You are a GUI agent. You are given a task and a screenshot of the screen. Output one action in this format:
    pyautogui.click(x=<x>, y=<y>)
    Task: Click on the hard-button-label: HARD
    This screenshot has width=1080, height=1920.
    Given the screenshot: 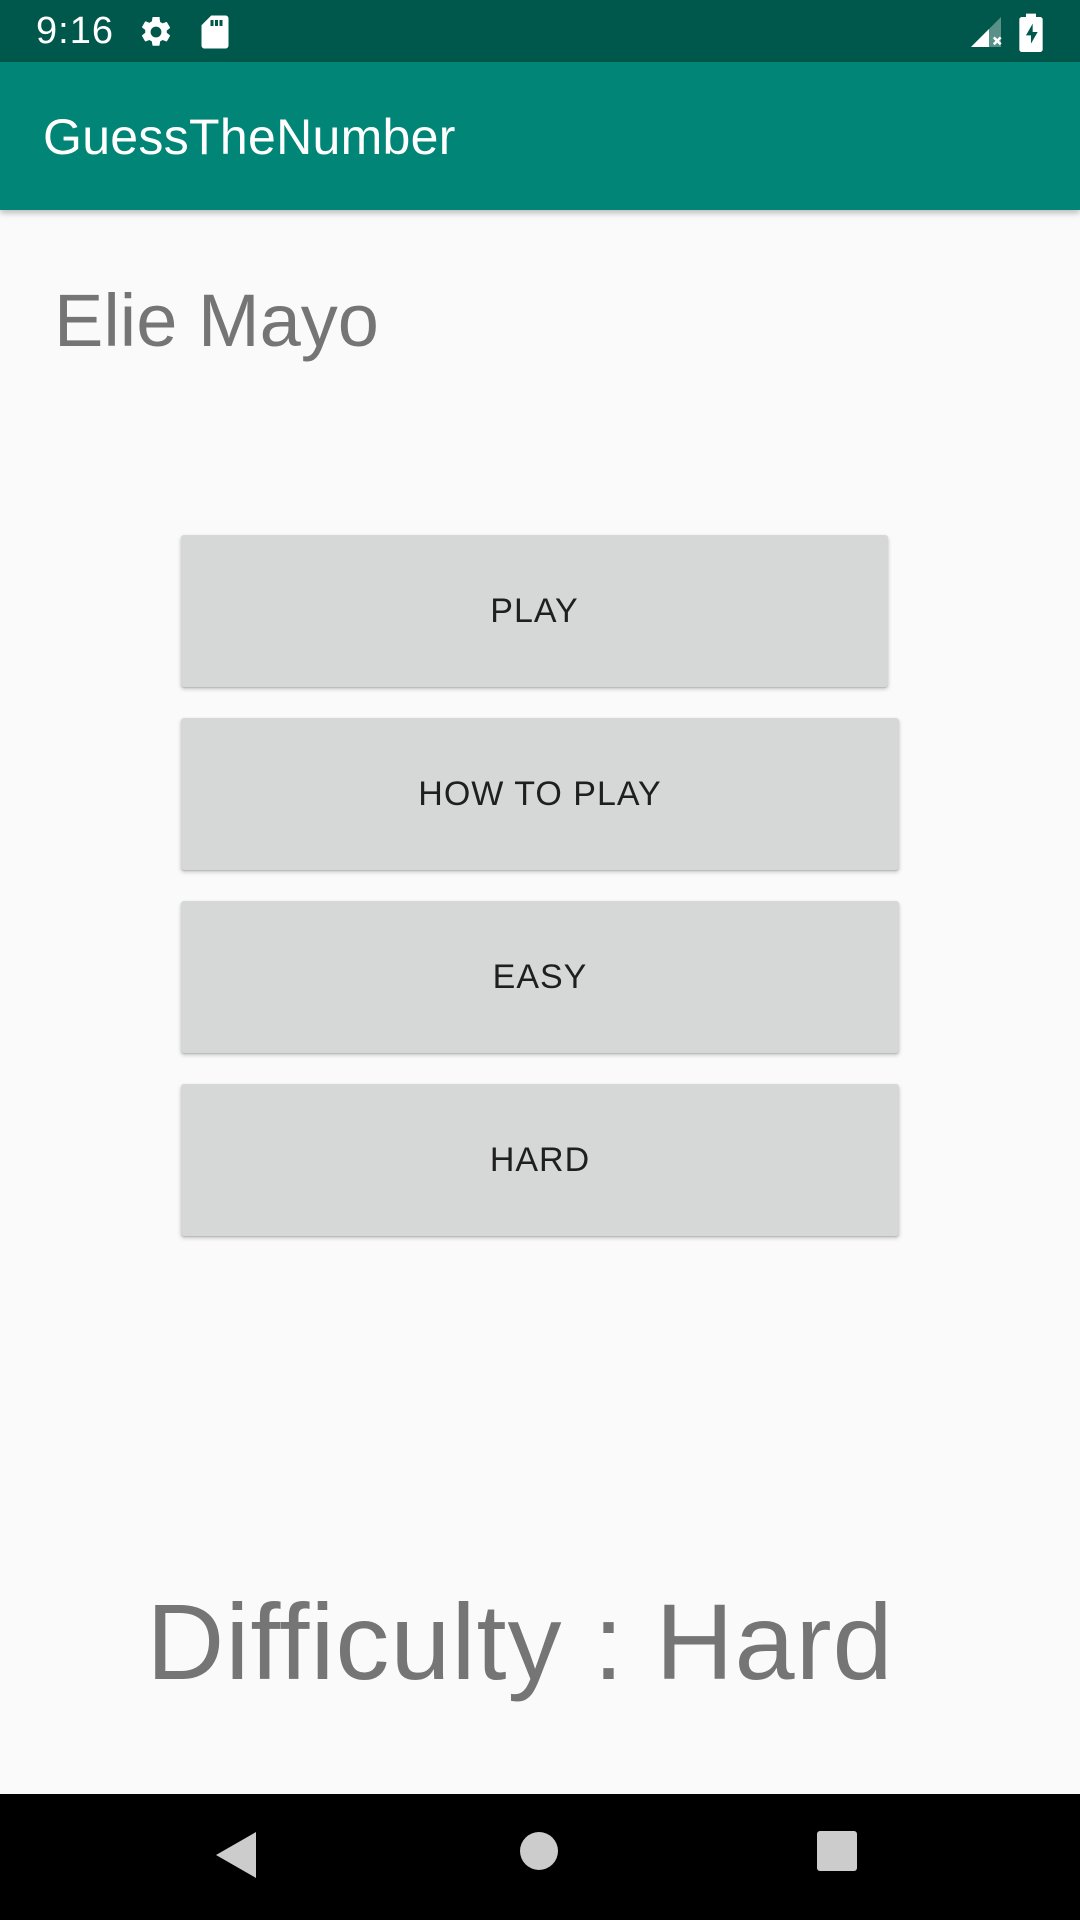 What is the action you would take?
    pyautogui.click(x=540, y=1159)
    